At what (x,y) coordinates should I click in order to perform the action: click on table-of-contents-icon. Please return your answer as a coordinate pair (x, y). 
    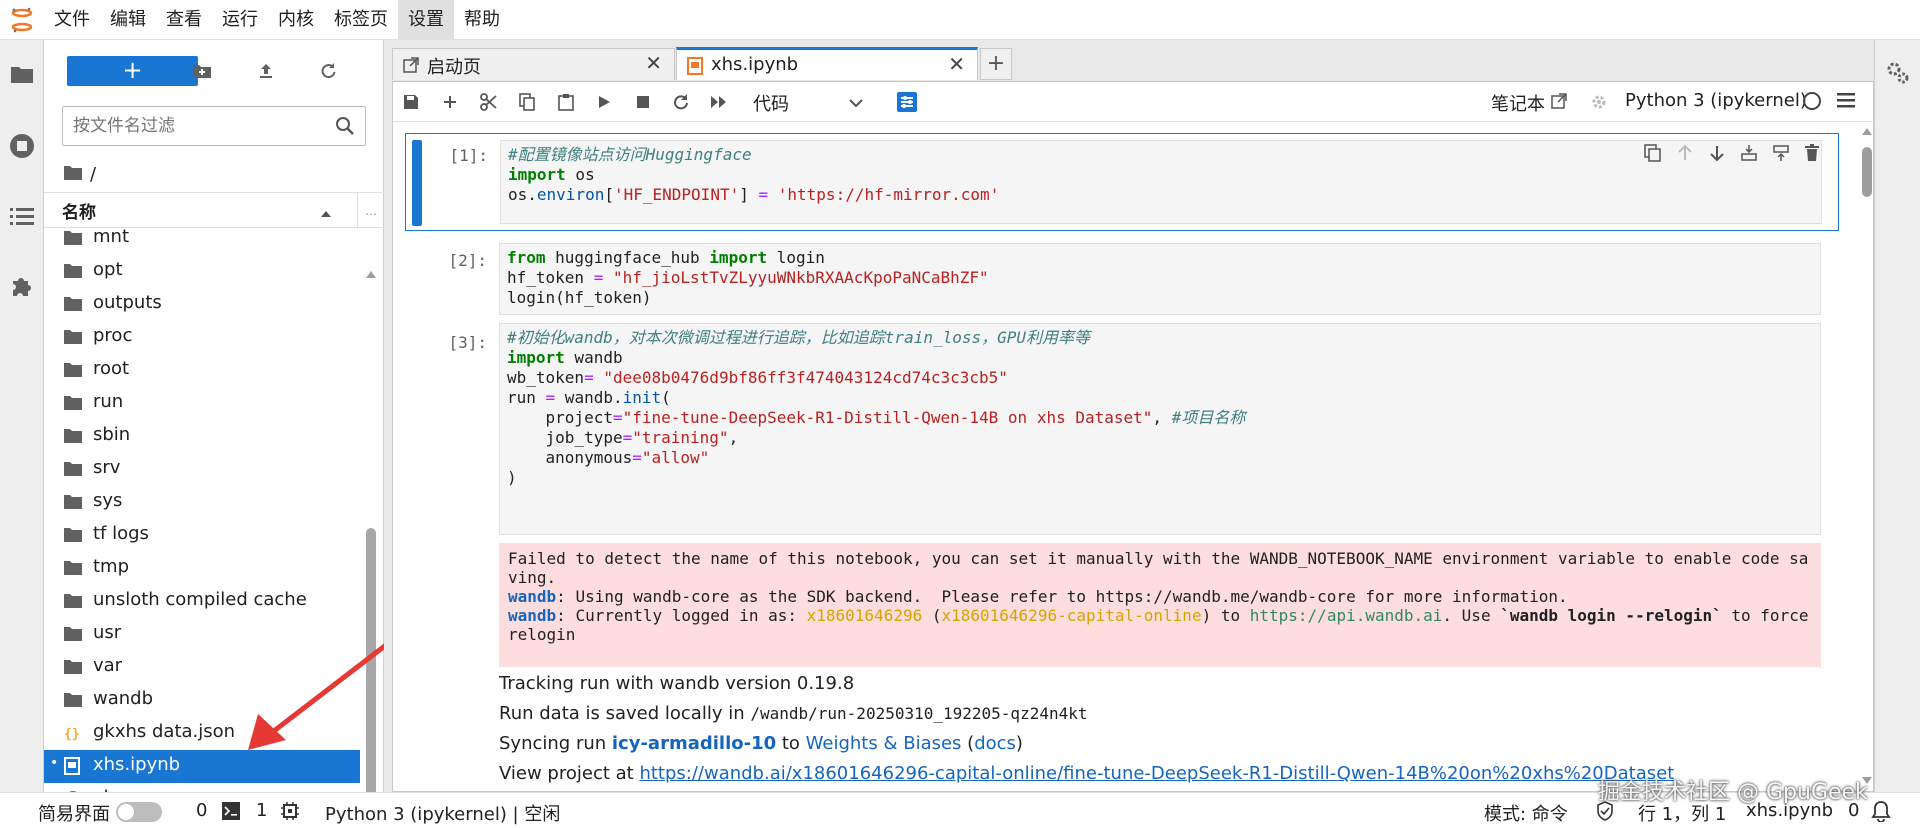
    Looking at the image, I should click on (22, 216).